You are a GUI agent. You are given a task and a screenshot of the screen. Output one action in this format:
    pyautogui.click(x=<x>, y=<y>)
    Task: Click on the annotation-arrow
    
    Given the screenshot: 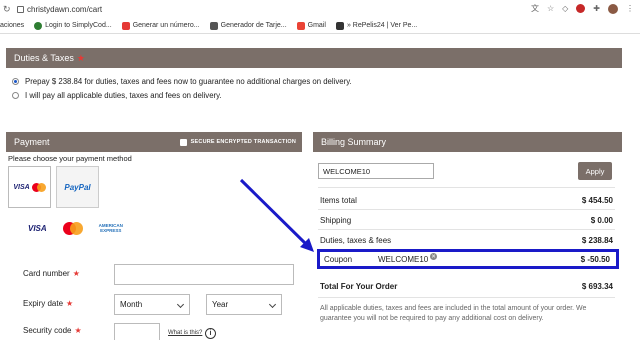 What is the action you would take?
    pyautogui.click(x=276, y=215)
    